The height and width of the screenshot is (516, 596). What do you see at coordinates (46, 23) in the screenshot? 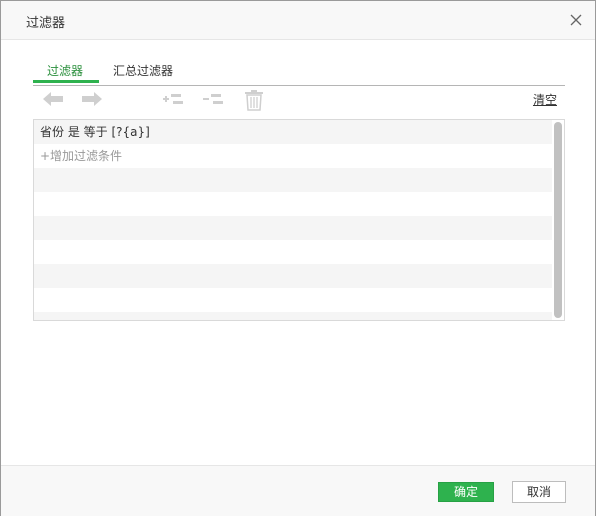
I see `dialog-title: 过滤器` at bounding box center [46, 23].